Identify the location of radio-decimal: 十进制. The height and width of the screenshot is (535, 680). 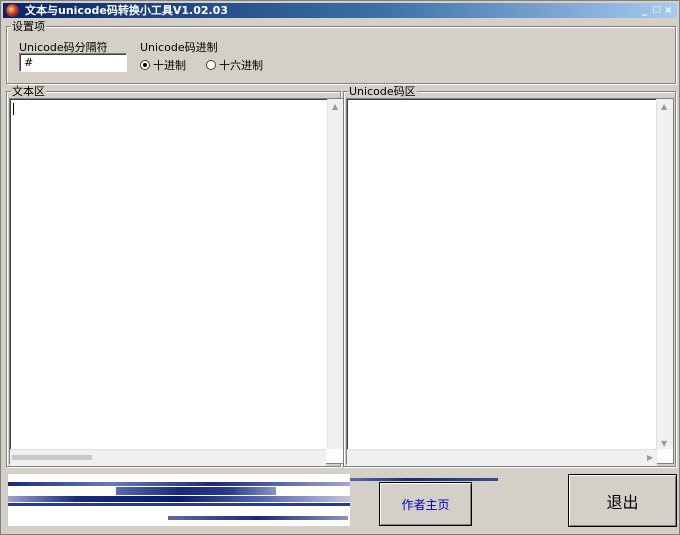
(163, 65).